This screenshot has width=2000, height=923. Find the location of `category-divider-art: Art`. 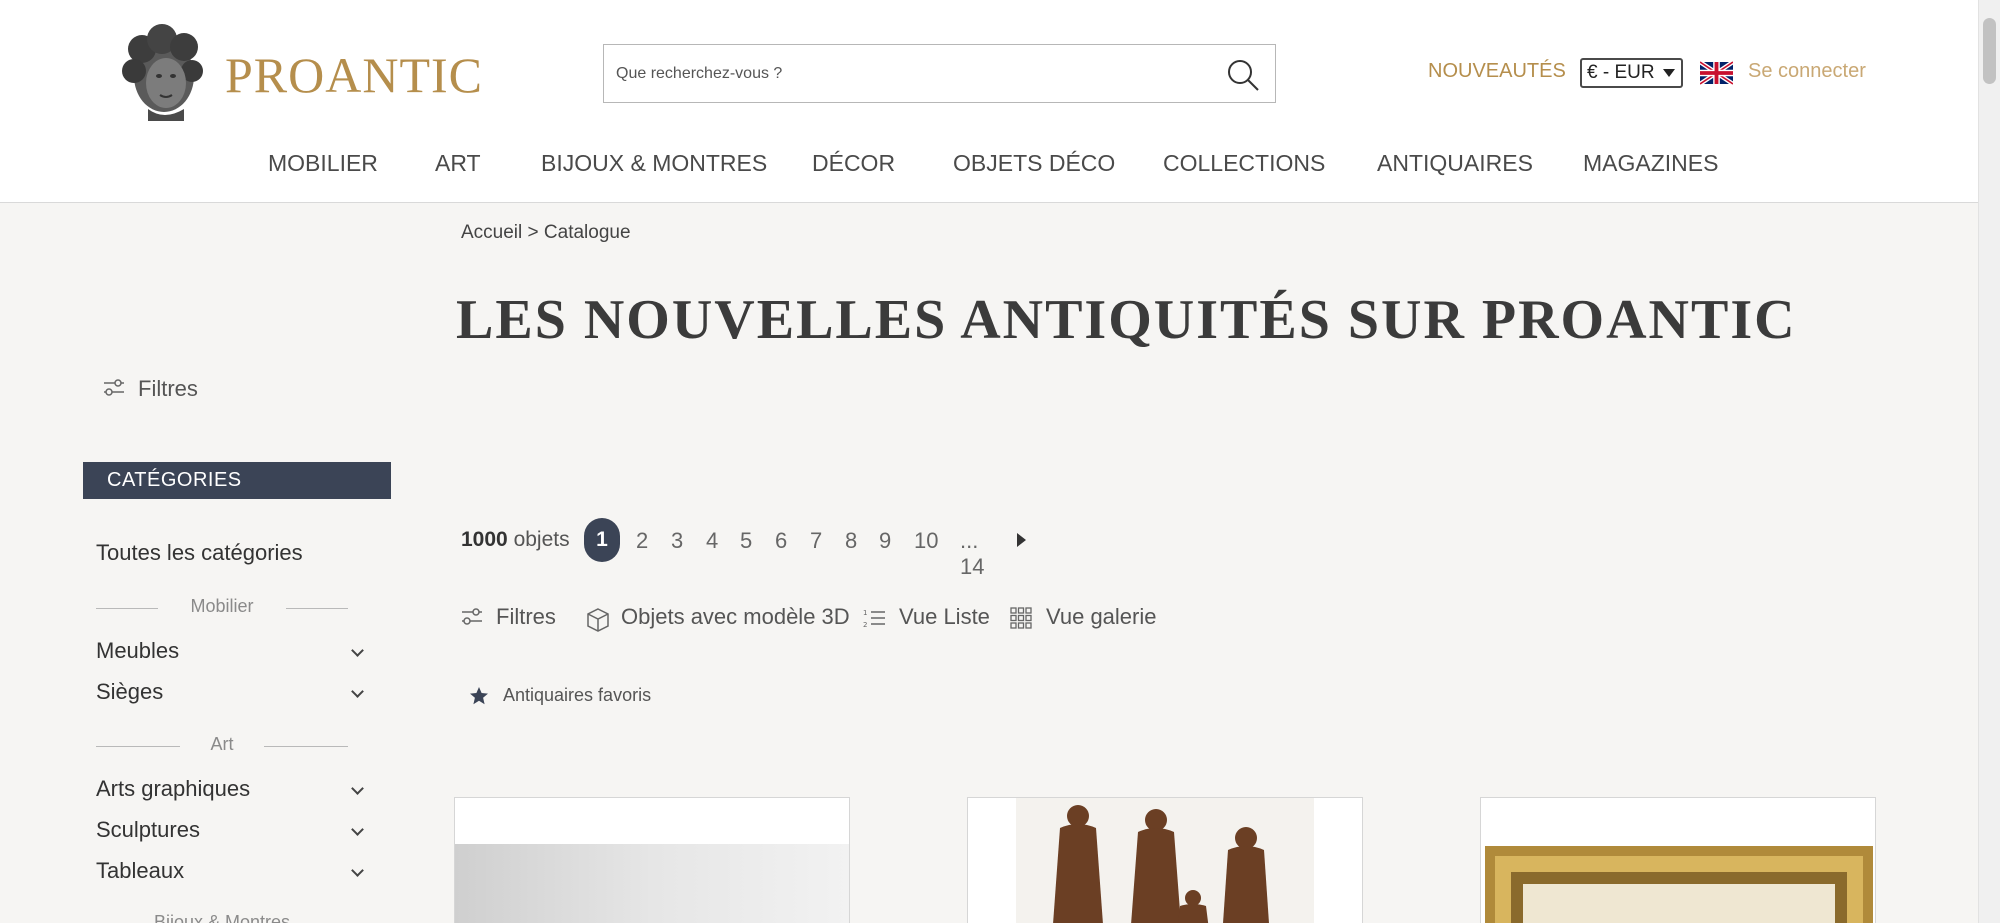

category-divider-art: Art is located at coordinates (222, 746).